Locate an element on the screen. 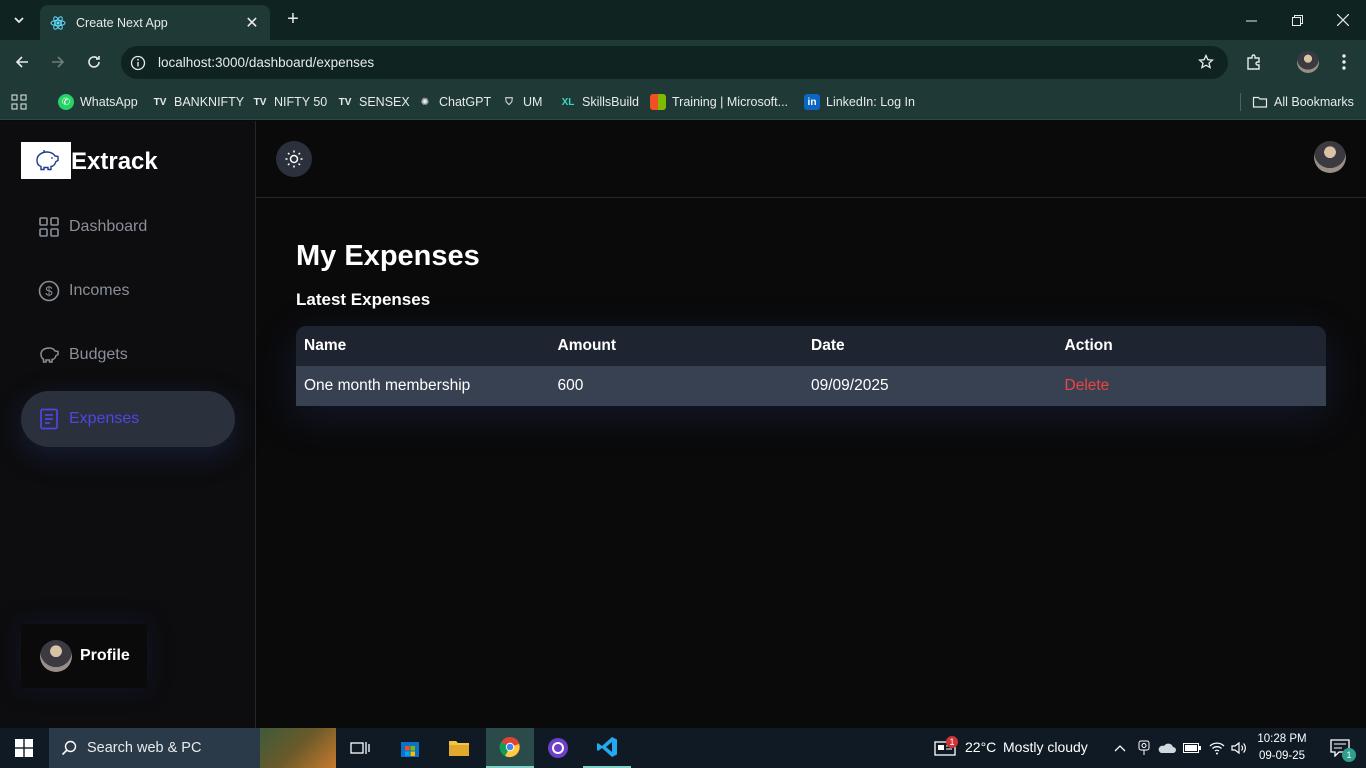 The image size is (1366, 768). tab-search-button is located at coordinates (19, 20).